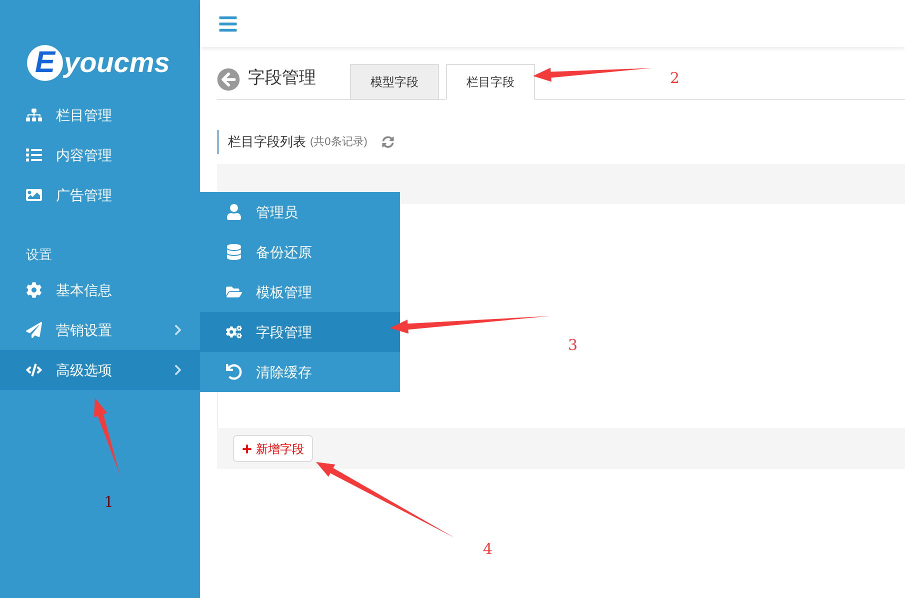  What do you see at coordinates (84, 195) in the screenshot?
I see `menu-label: 广告管理` at bounding box center [84, 195].